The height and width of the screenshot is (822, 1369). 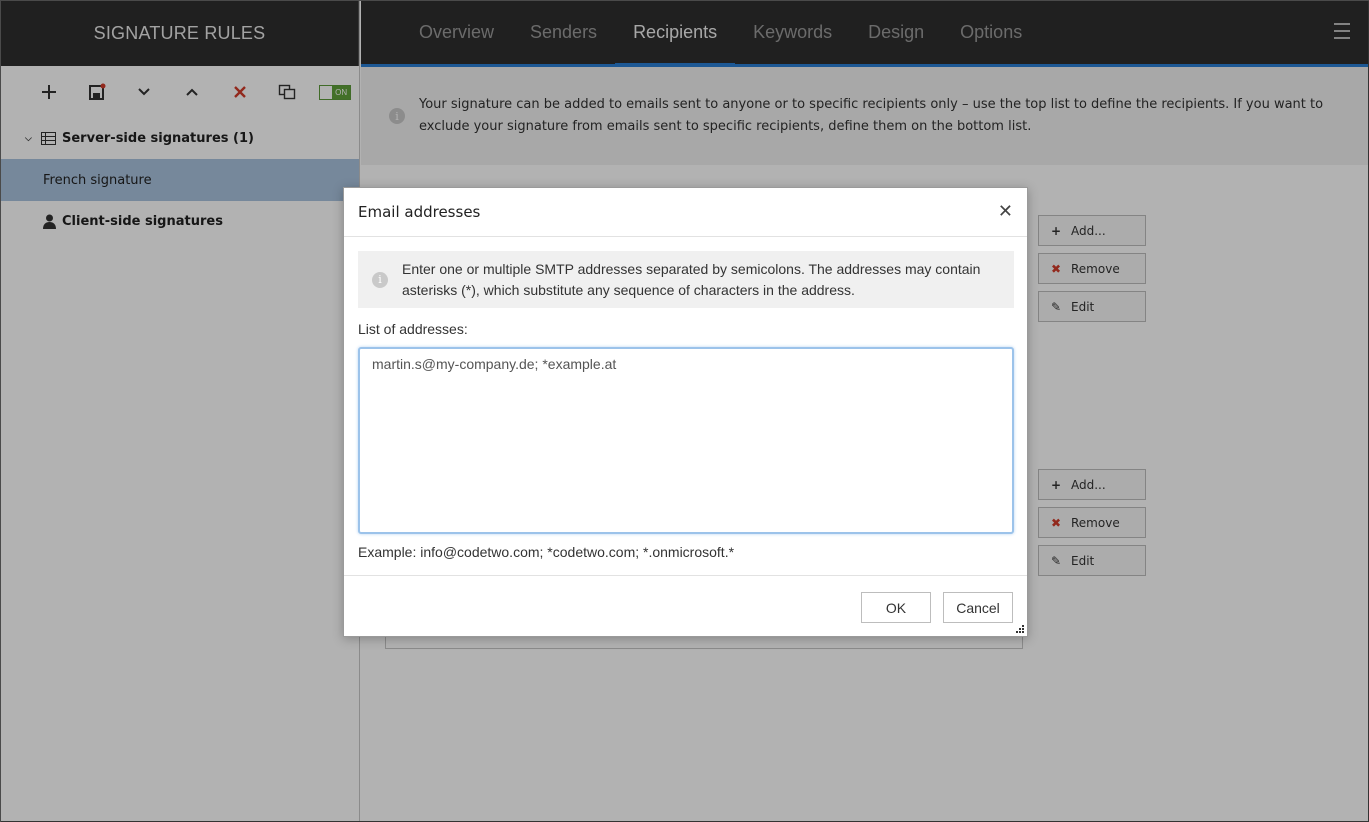 I want to click on ok-button: OK, so click(x=896, y=607).